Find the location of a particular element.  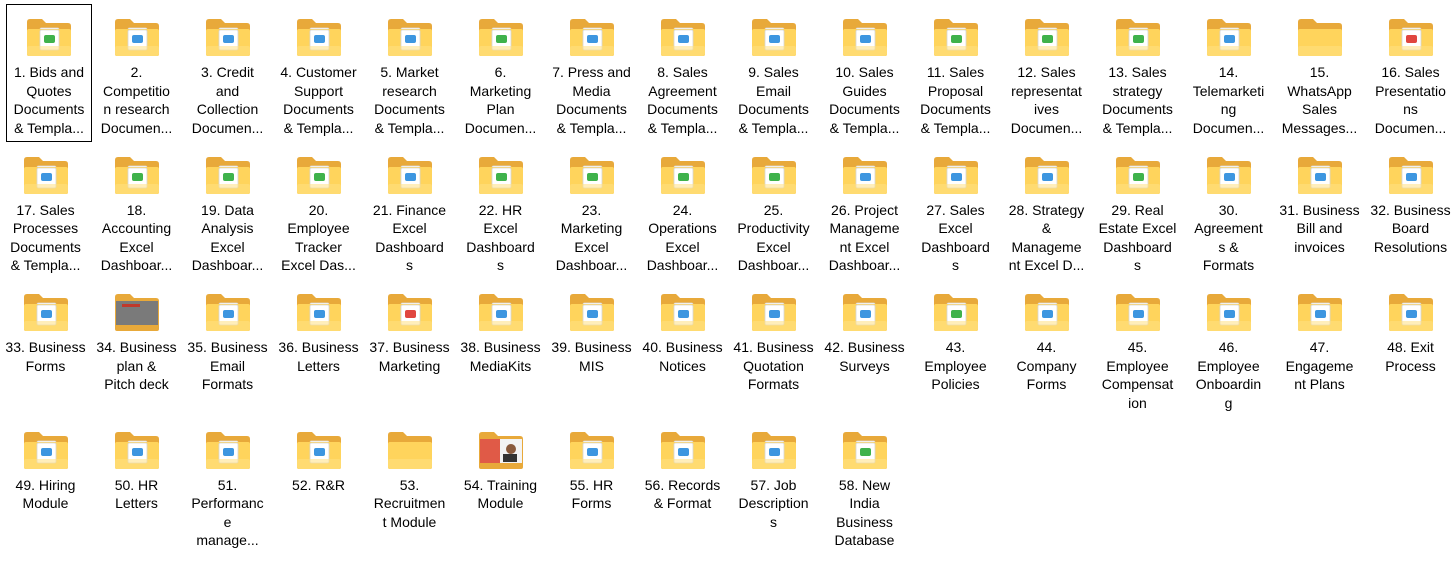

folder-item: 48. Exit Process is located at coordinates (1409, 348).